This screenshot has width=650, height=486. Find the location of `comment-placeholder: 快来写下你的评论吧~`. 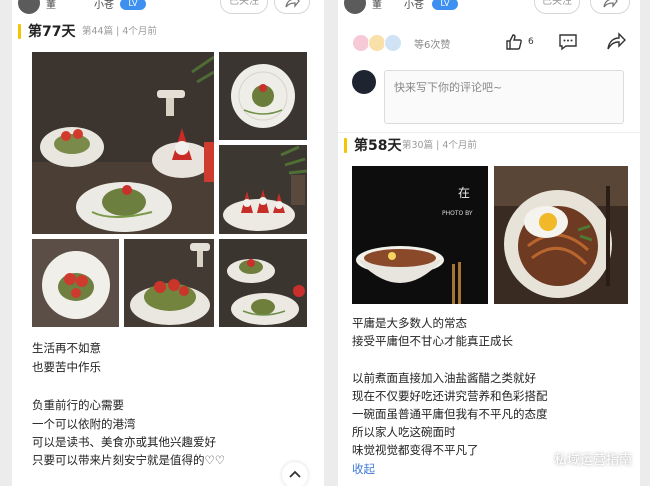

comment-placeholder: 快来写下你的评论吧~ is located at coordinates (448, 87).